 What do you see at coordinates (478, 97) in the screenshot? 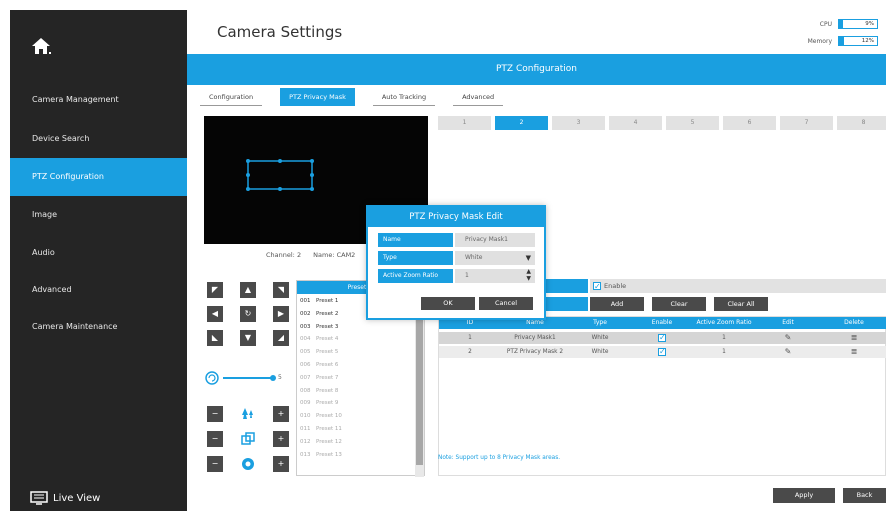
I see `tab-advanced: Advanced` at bounding box center [478, 97].